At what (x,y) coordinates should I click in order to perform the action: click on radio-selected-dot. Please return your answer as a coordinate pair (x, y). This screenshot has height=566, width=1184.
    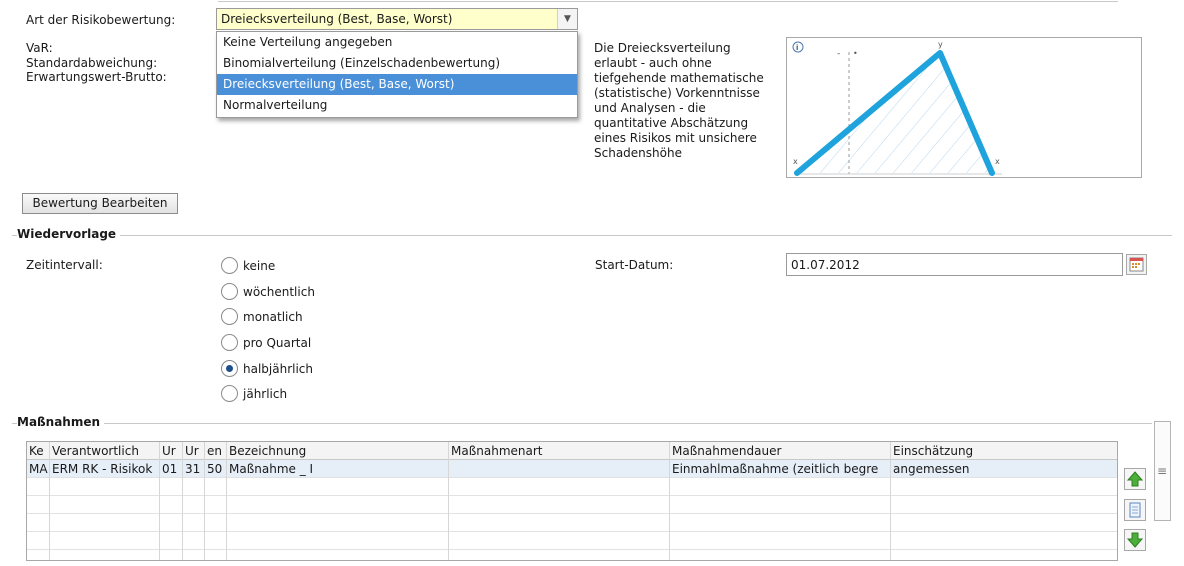
    Looking at the image, I should click on (229, 368).